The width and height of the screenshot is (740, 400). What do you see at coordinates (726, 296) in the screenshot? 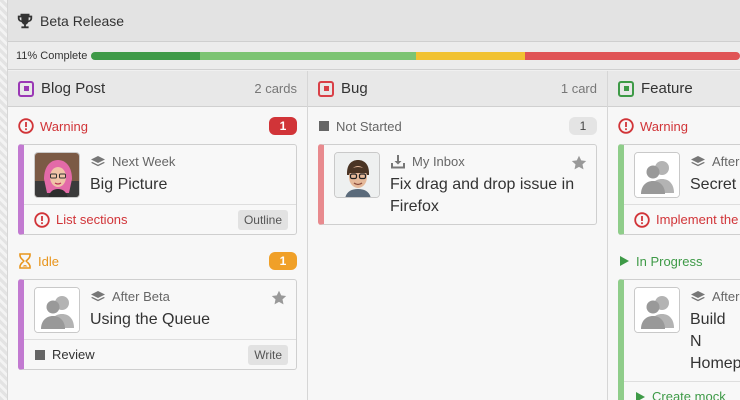
I see `card-milestone: After` at bounding box center [726, 296].